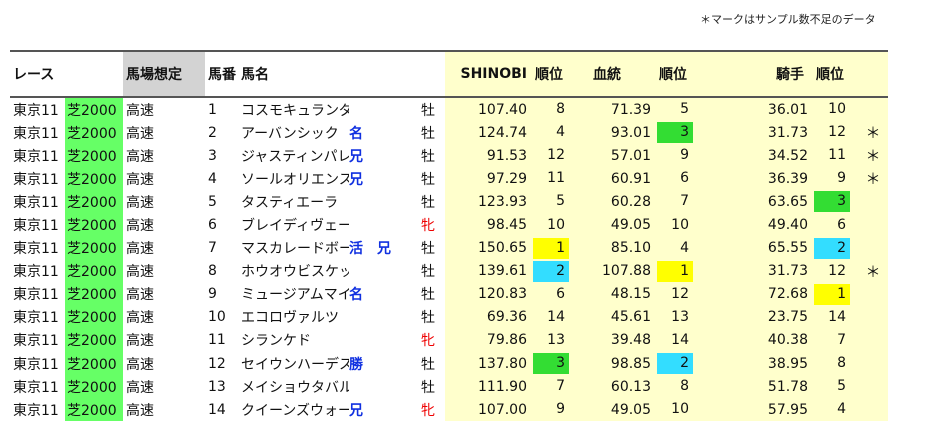 The height and width of the screenshot is (442, 925). I want to click on header-condition: 馬場想定, so click(164, 74).